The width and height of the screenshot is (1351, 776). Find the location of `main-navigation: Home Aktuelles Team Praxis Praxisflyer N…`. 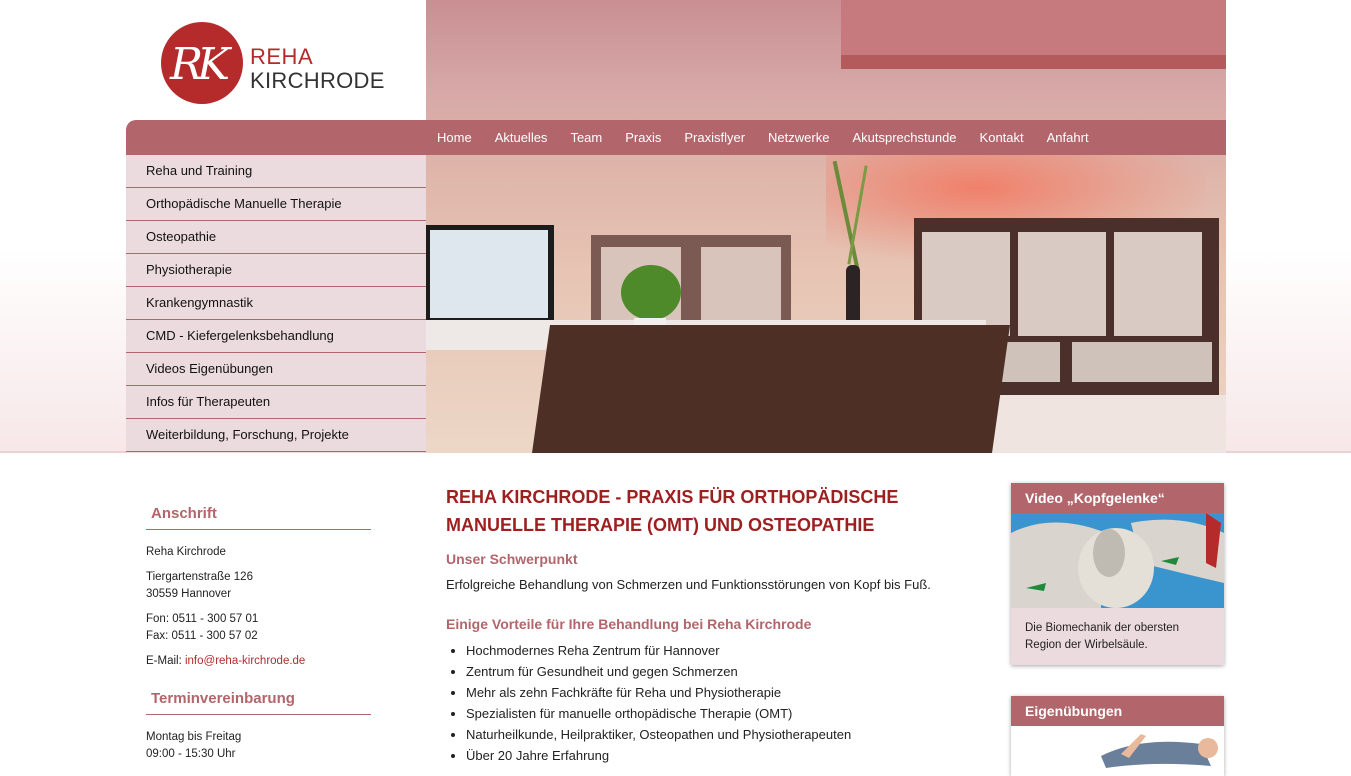

main-navigation: Home Aktuelles Team Praxis Praxisflyer N… is located at coordinates (676, 137).